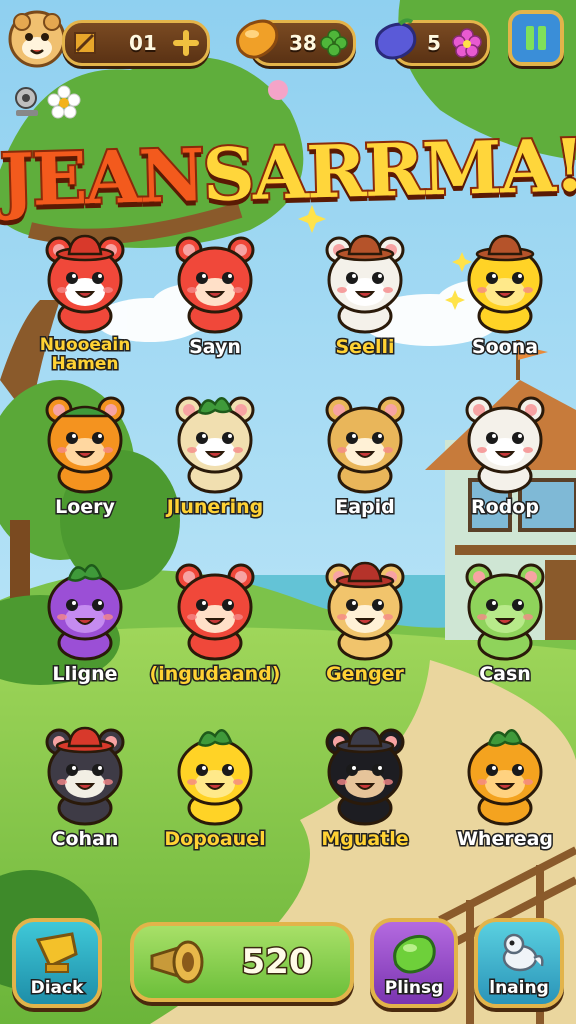 The image size is (576, 1024). I want to click on pause-button, so click(536, 38).